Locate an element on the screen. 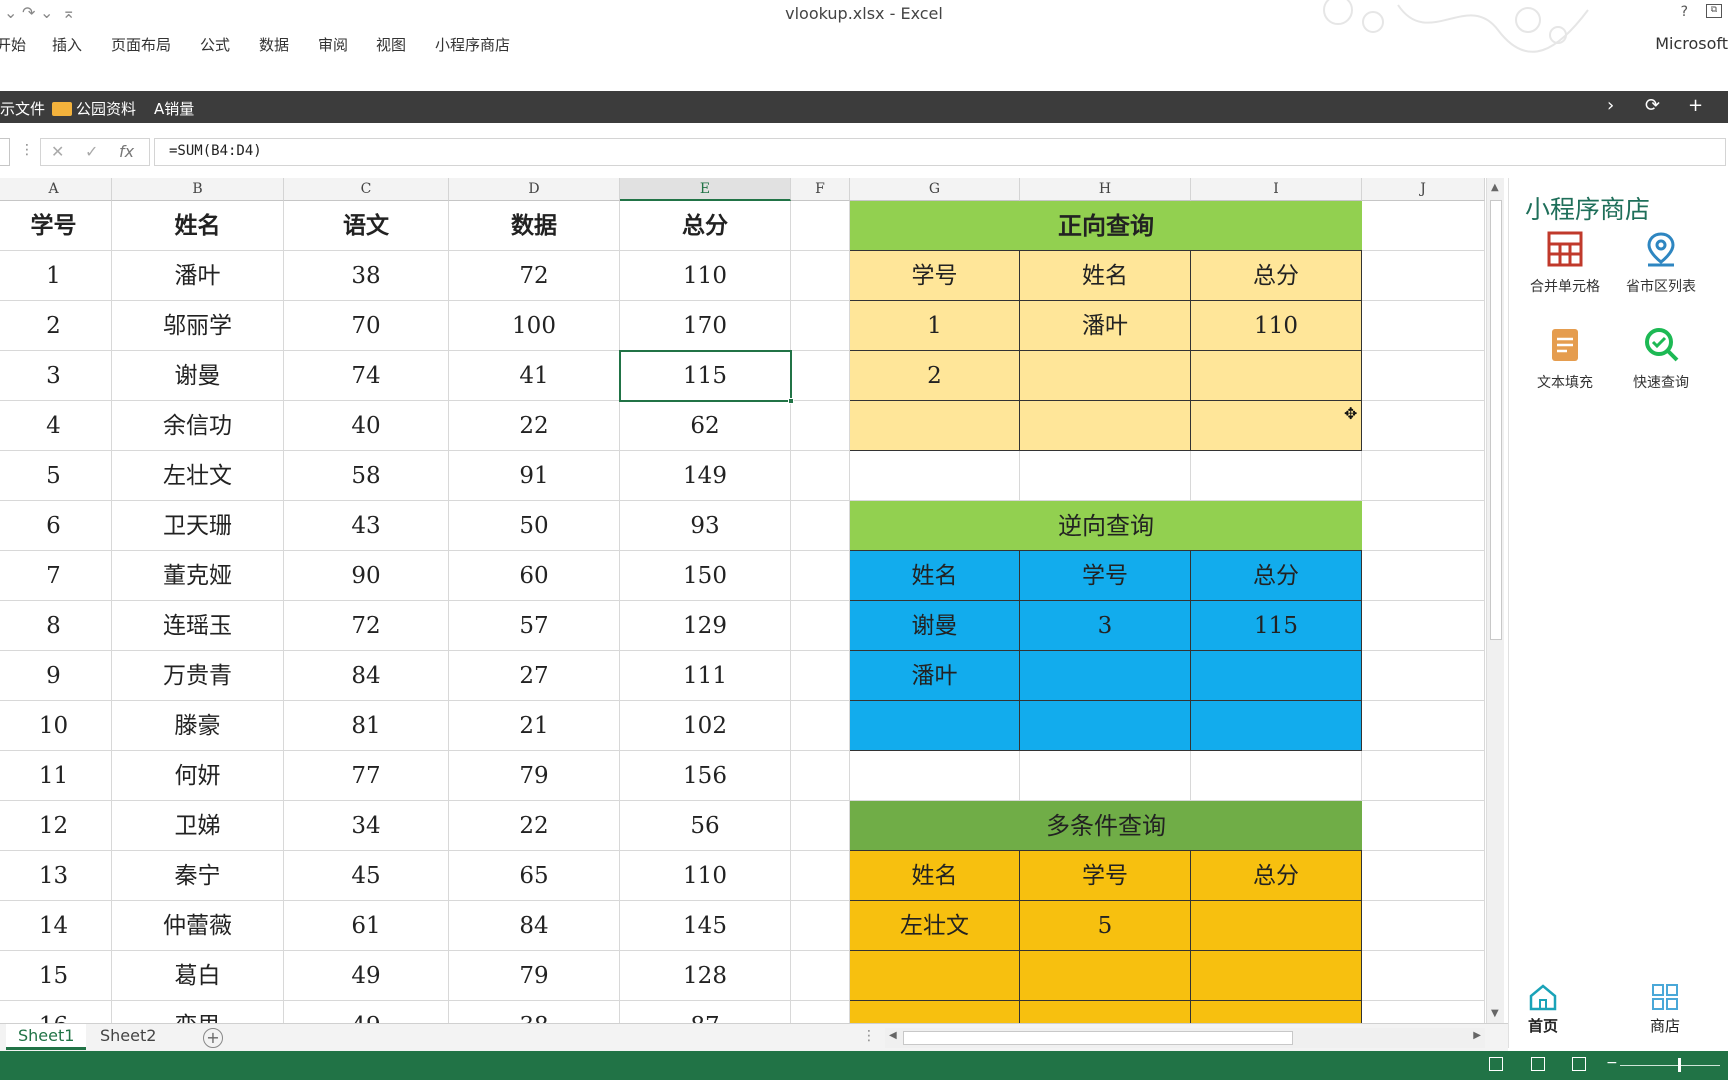 The height and width of the screenshot is (1080, 1728). table-cell: 5 is located at coordinates (56, 476).